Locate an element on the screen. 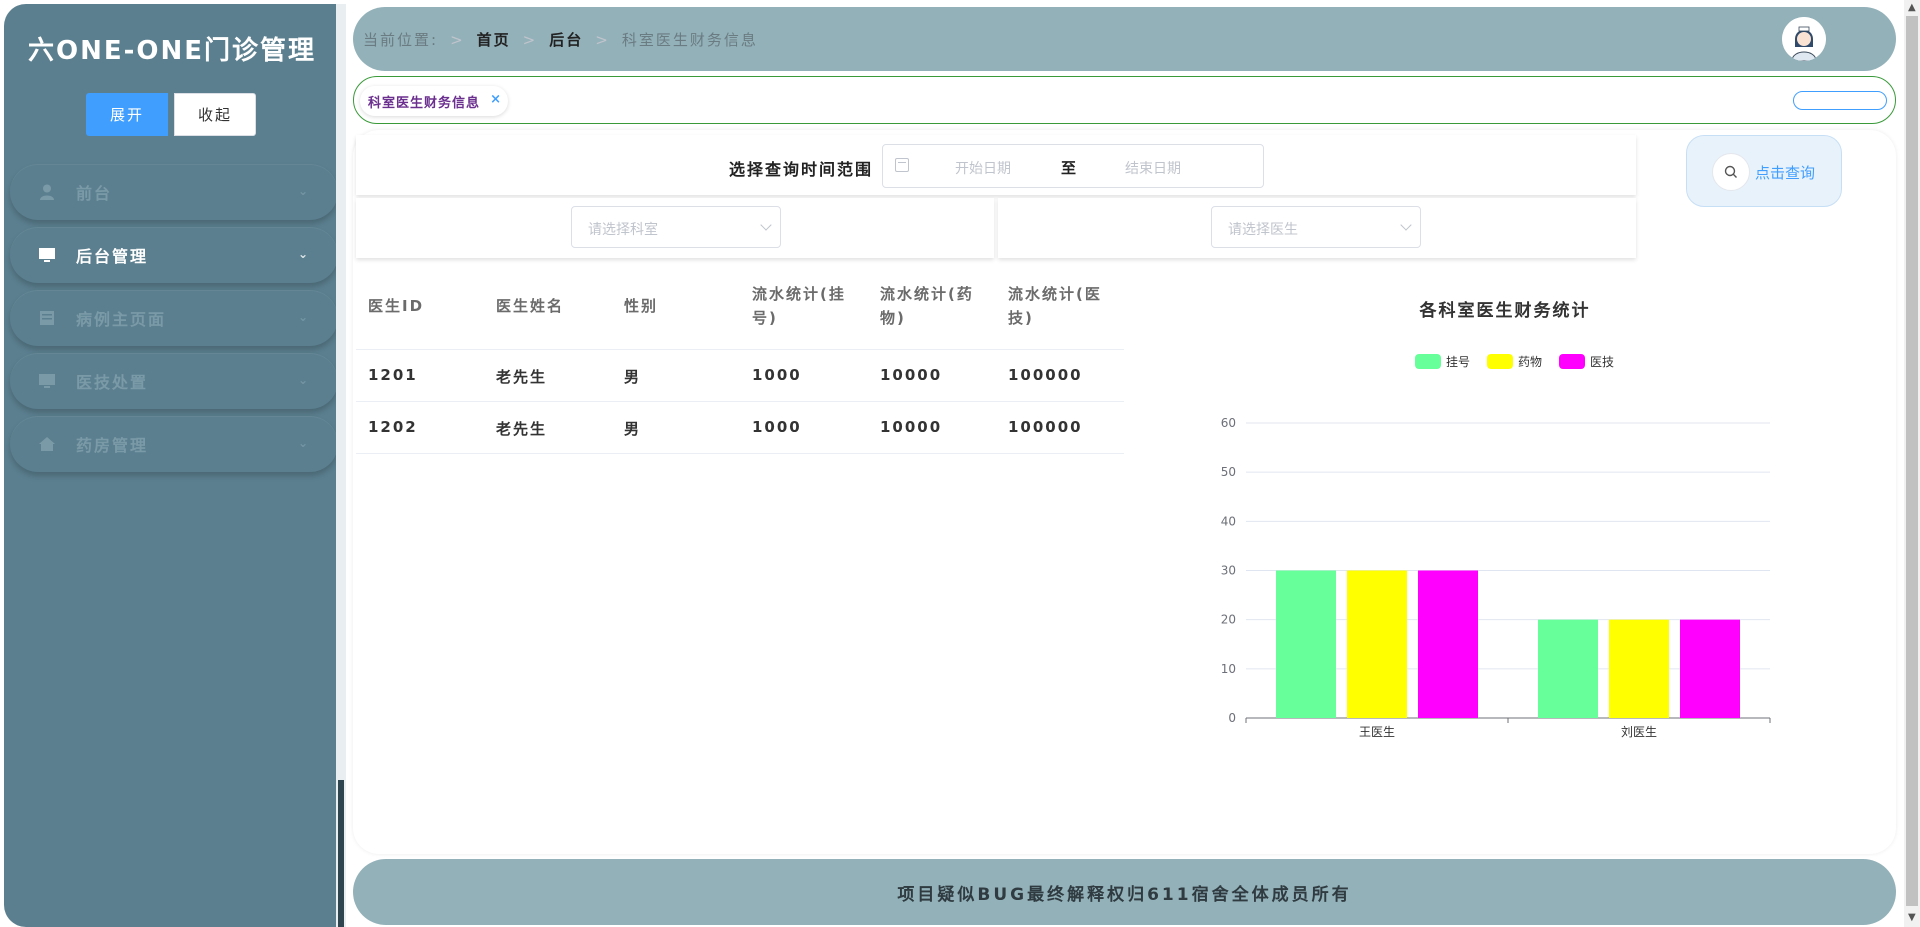  top-header: 当前位置: > 首页 > 后台 > 科室医生财务信息 is located at coordinates (1124, 39).